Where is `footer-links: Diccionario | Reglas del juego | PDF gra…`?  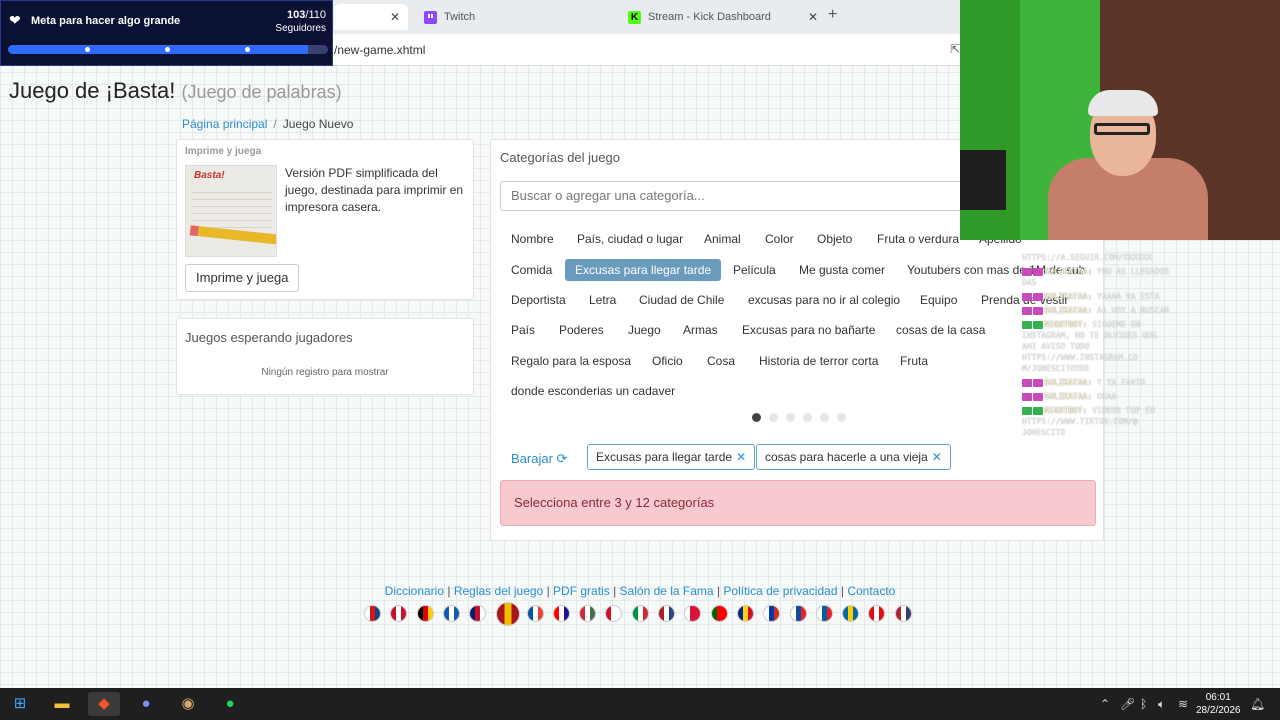
footer-links: Diccionario | Reglas del juego | PDF gra… is located at coordinates (640, 591).